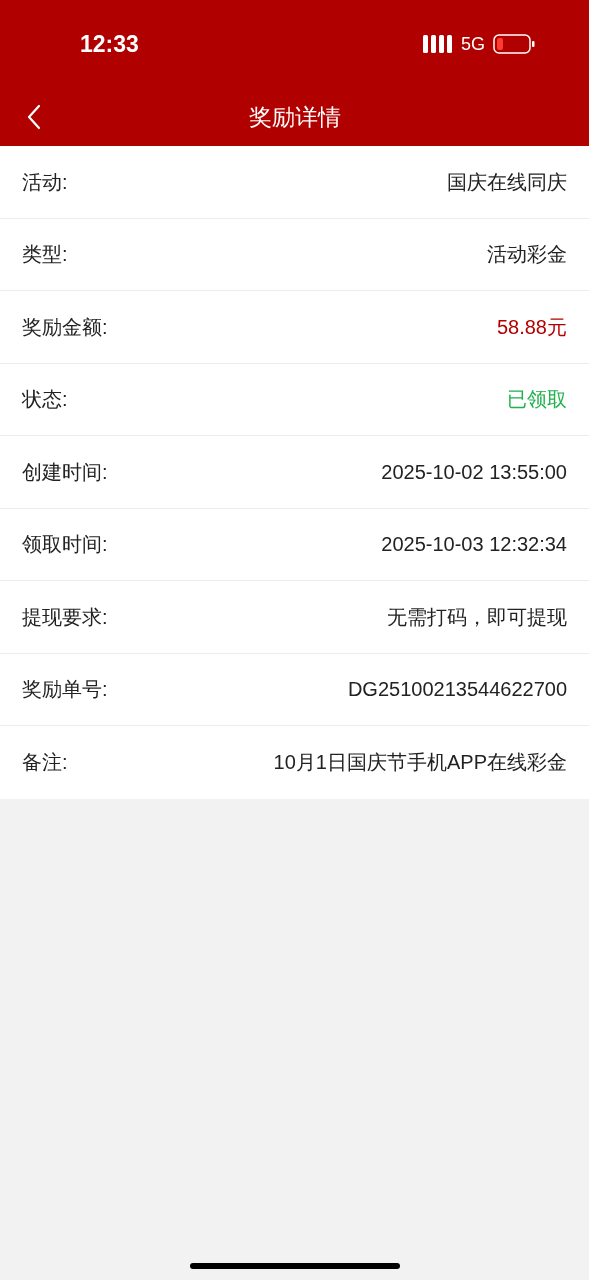 The image size is (589, 1280). Describe the element at coordinates (438, 44) in the screenshot. I see `signal-icon` at that location.